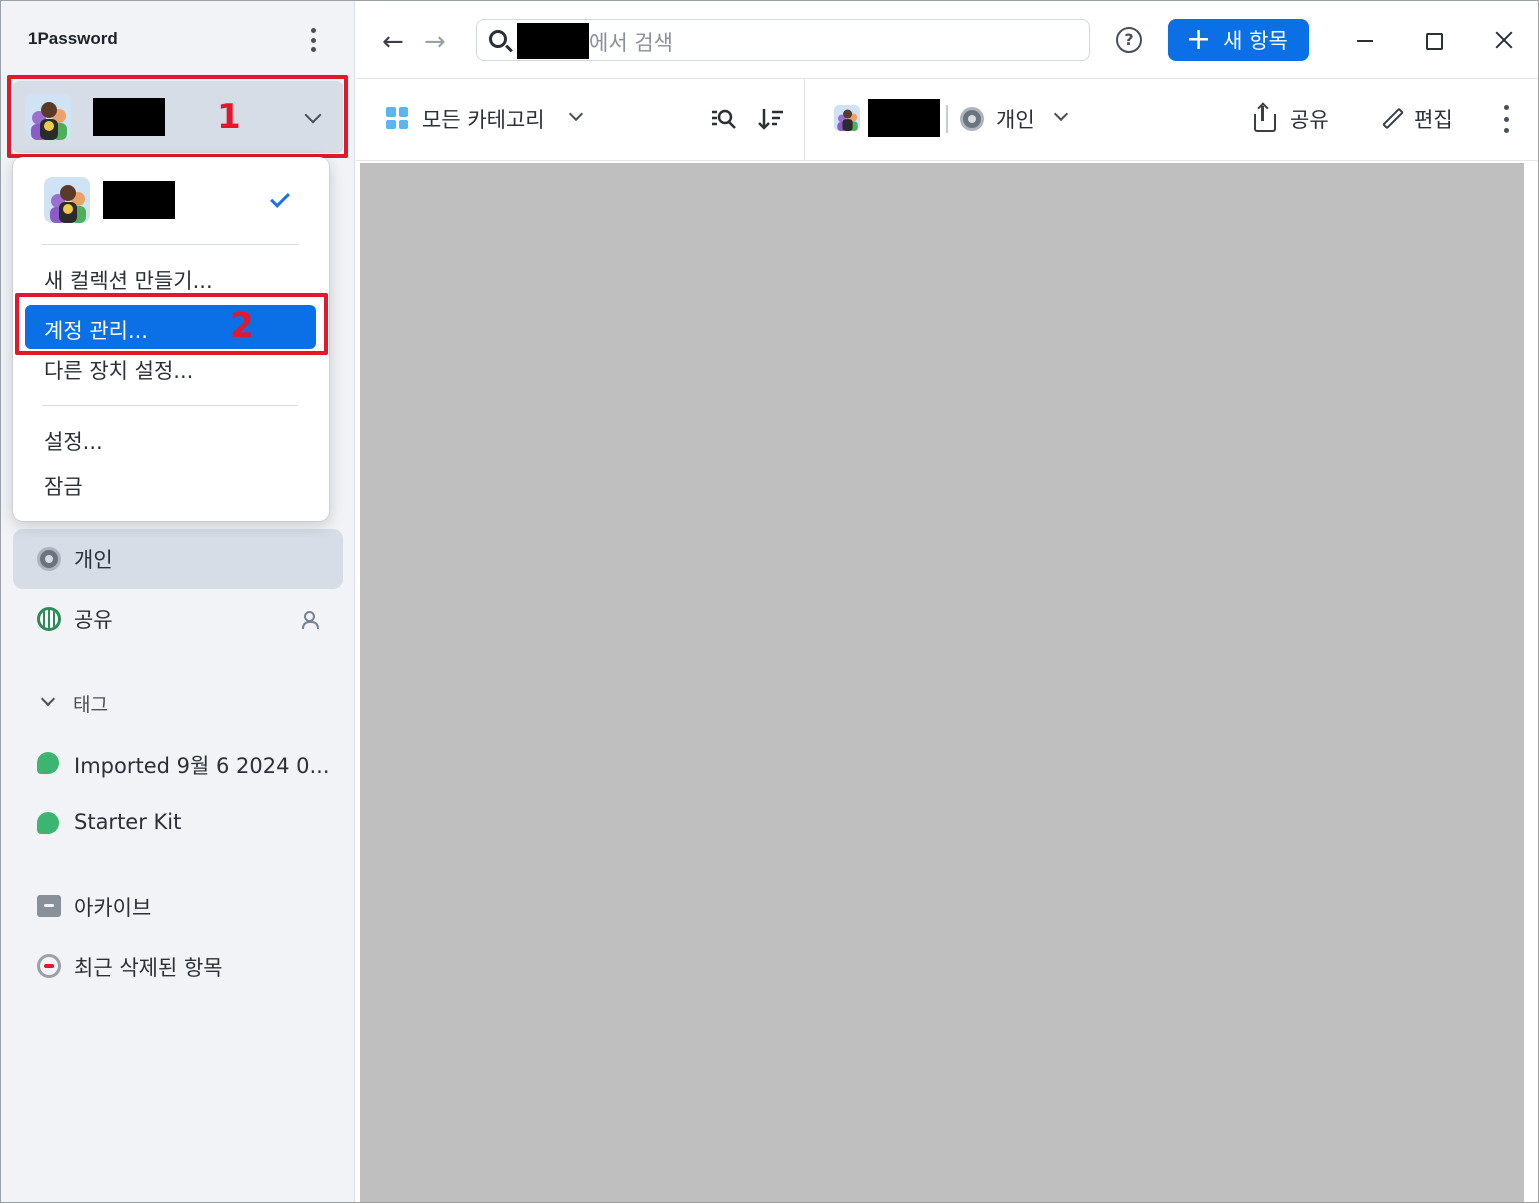  What do you see at coordinates (280, 198) in the screenshot?
I see `checkmark-icon` at bounding box center [280, 198].